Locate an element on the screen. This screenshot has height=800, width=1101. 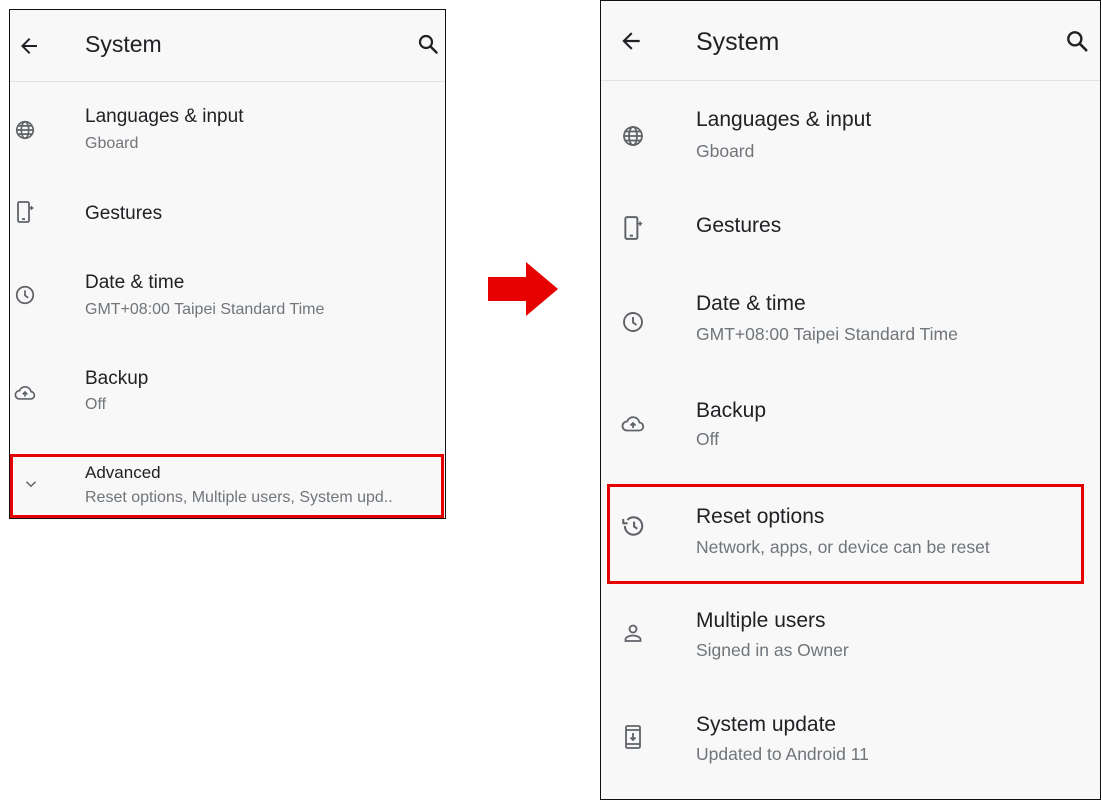
setting-system-update: System update Updated to Android 11 is located at coordinates (850, 740).